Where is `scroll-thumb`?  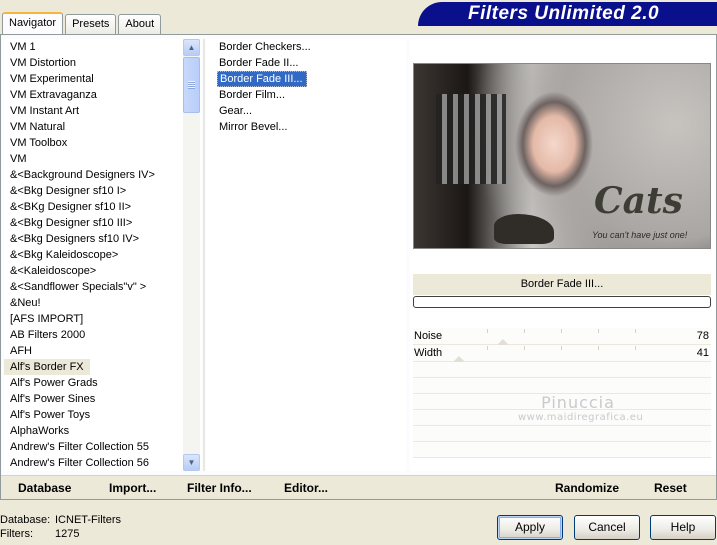
scroll-thumb is located at coordinates (191, 85).